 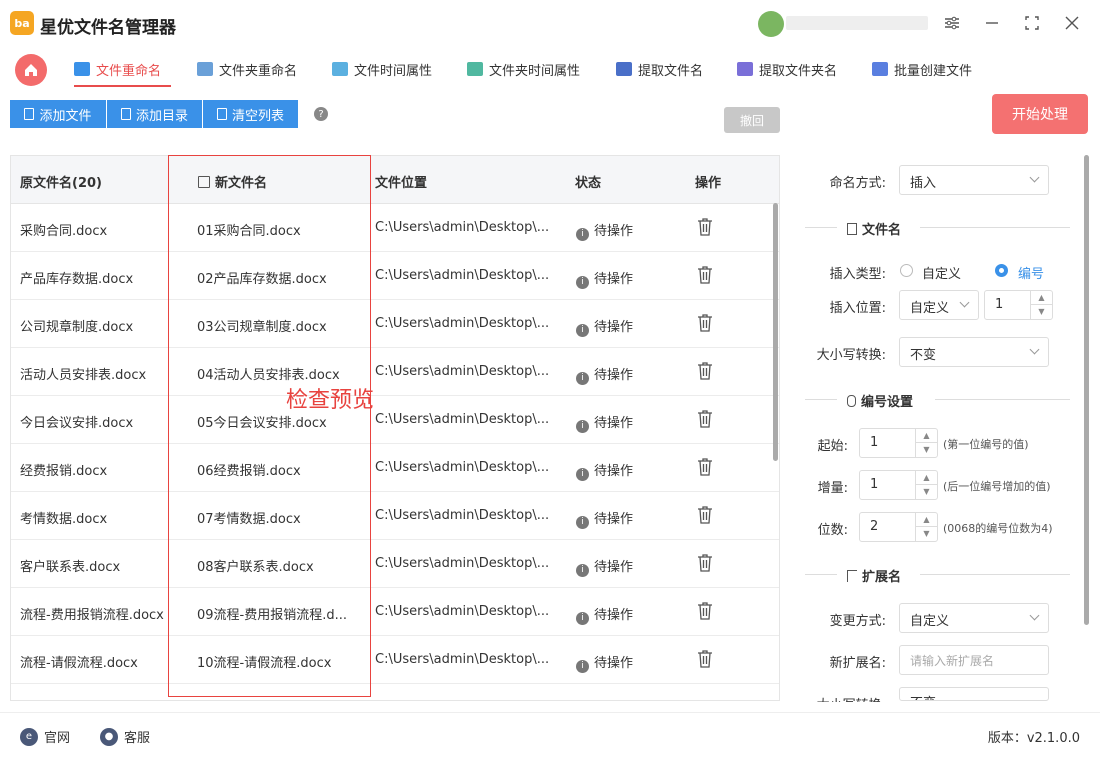 What do you see at coordinates (58, 114) in the screenshot?
I see `add-file-button: 添加文件` at bounding box center [58, 114].